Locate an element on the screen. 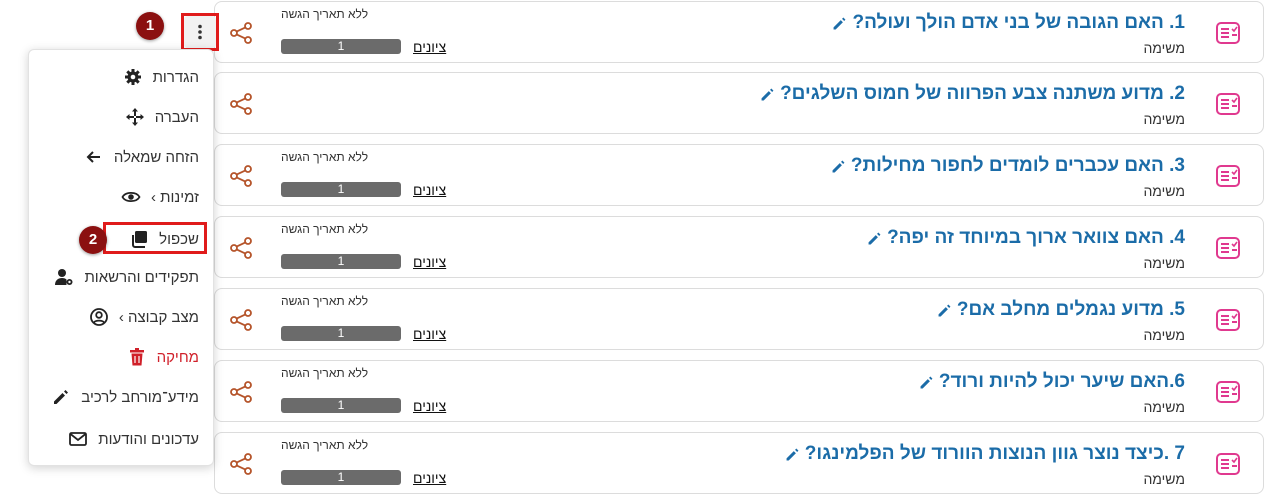  activity-title-link: 2. מדוע משתנה צבע הפרווה של חמוס השלגים? is located at coordinates (982, 94).